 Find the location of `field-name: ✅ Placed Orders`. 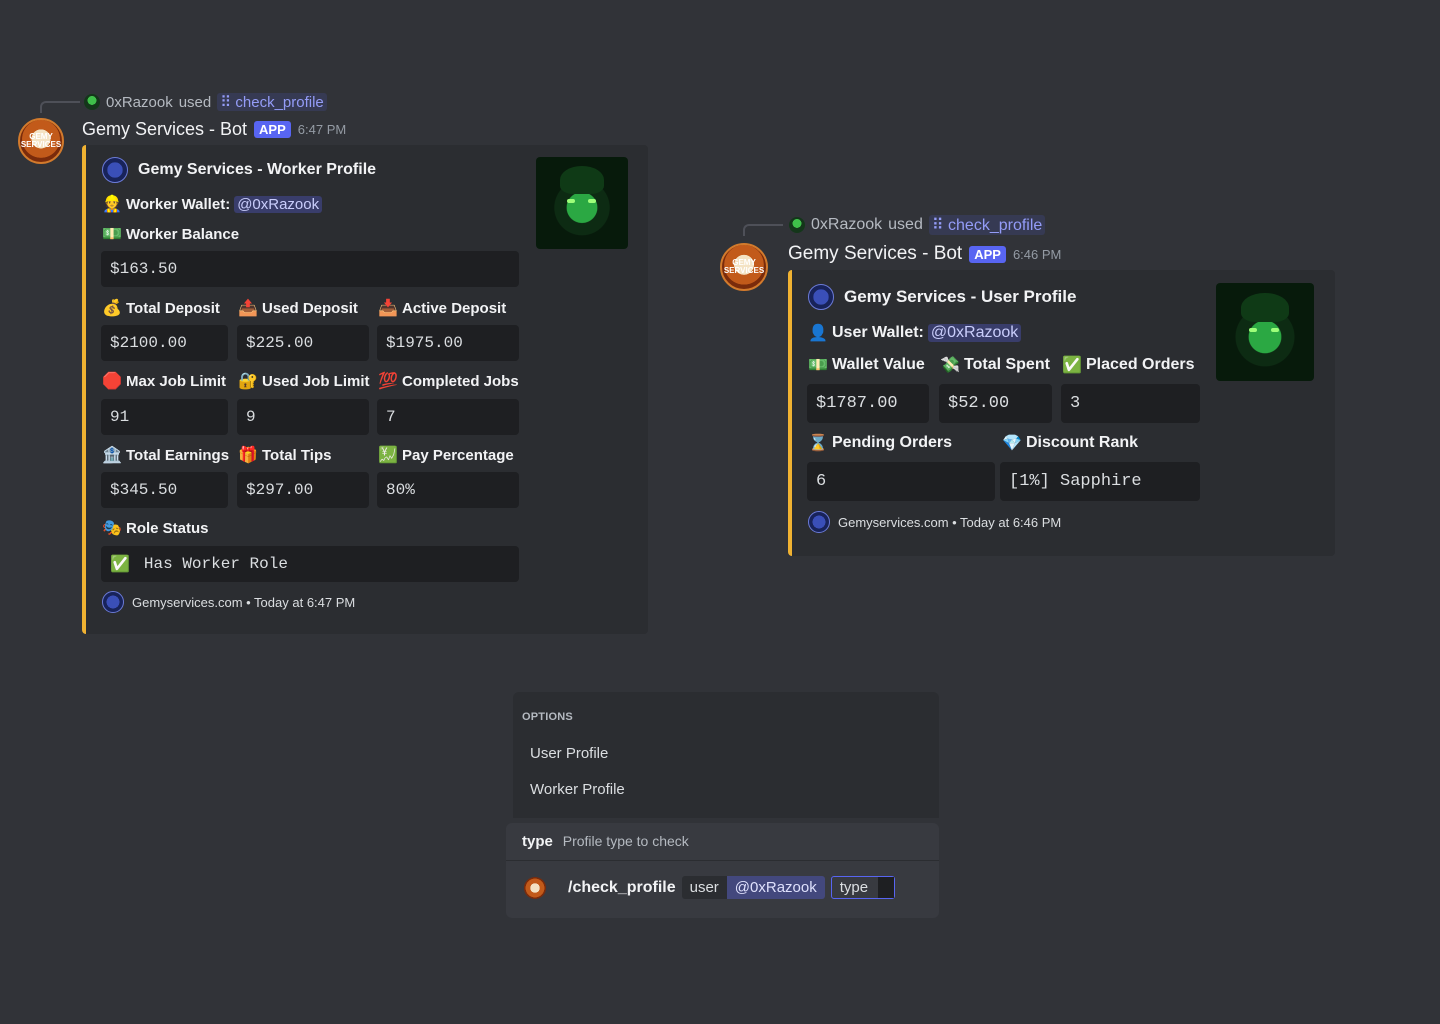

field-name: ✅ Placed Orders is located at coordinates (1128, 365).